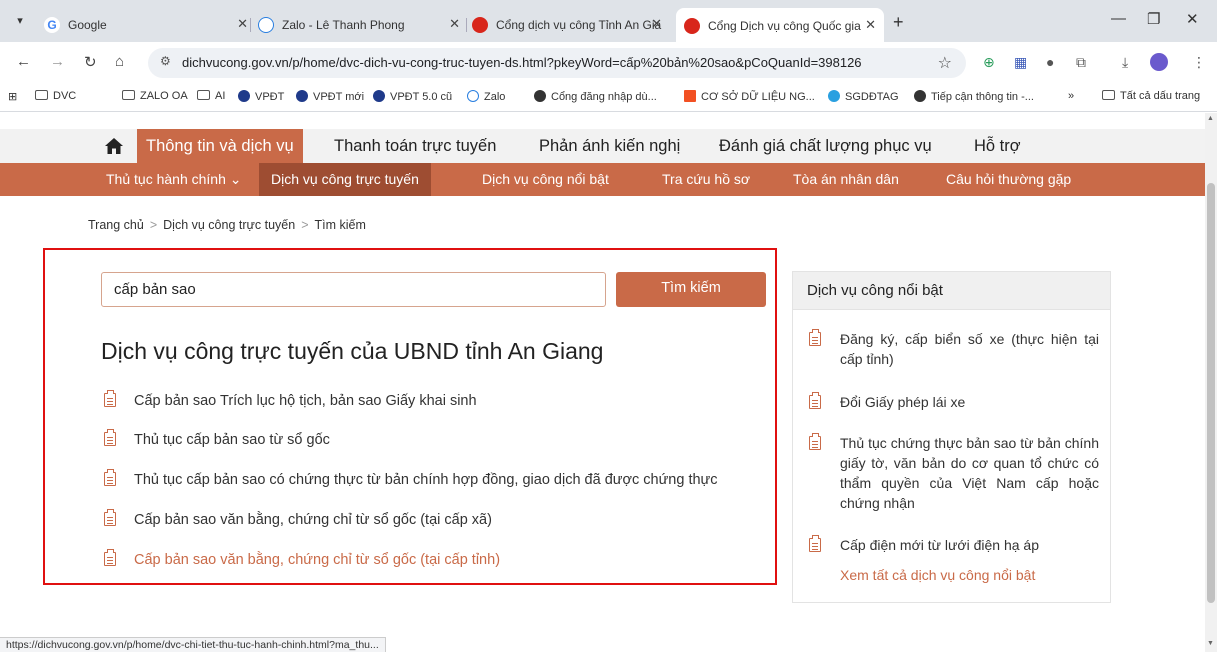 The width and height of the screenshot is (1217, 652). What do you see at coordinates (150, 24) in the screenshot?
I see `tab-google: G Google ✕` at bounding box center [150, 24].